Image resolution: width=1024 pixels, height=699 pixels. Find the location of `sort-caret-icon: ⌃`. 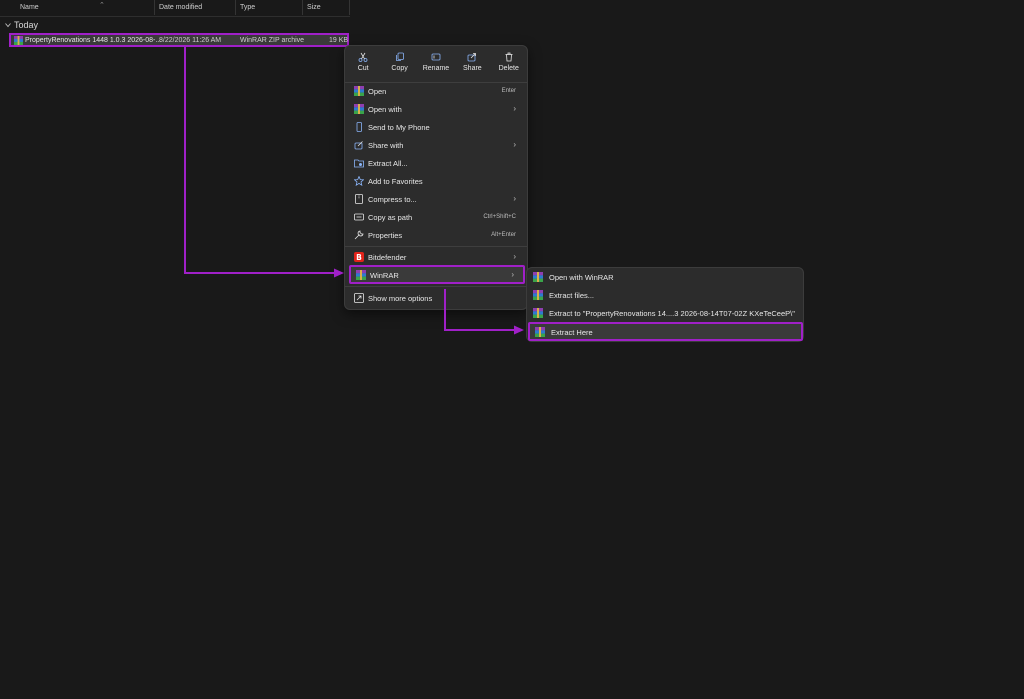

sort-caret-icon: ⌃ is located at coordinates (102, 5).